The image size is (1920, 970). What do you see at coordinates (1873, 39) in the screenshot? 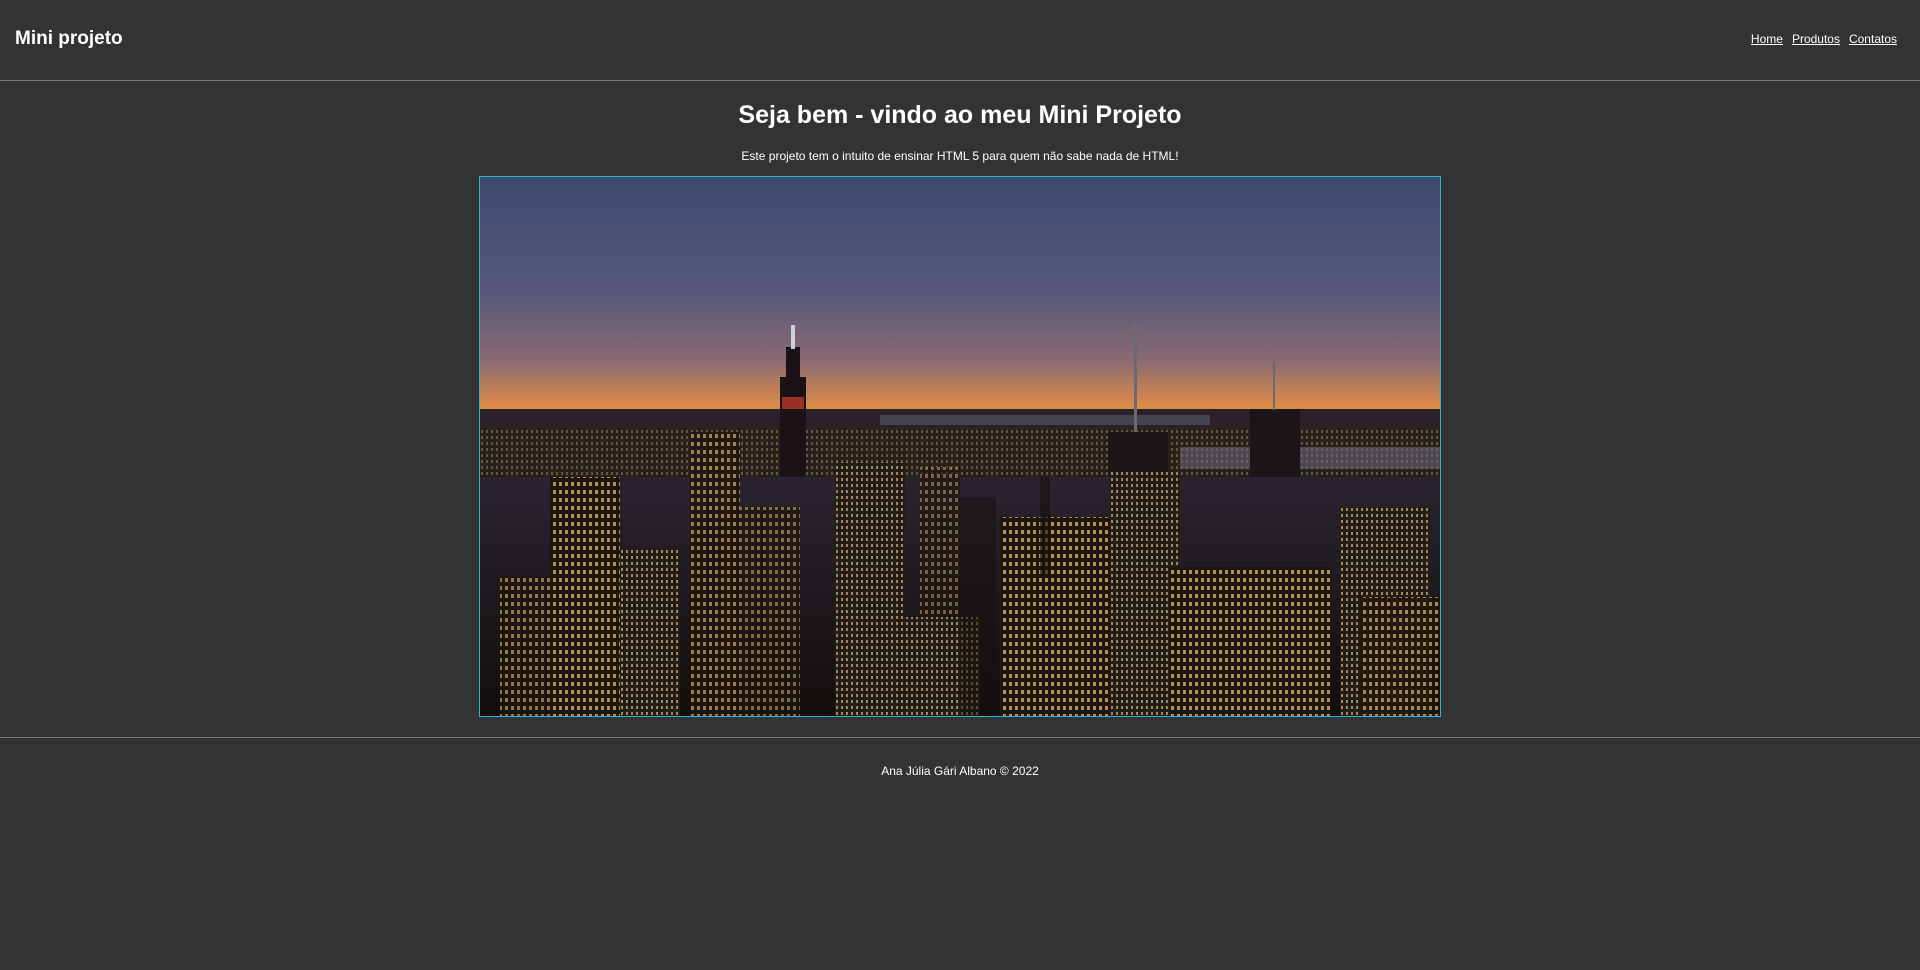
I see `nav-link-contatos: Contatos` at bounding box center [1873, 39].